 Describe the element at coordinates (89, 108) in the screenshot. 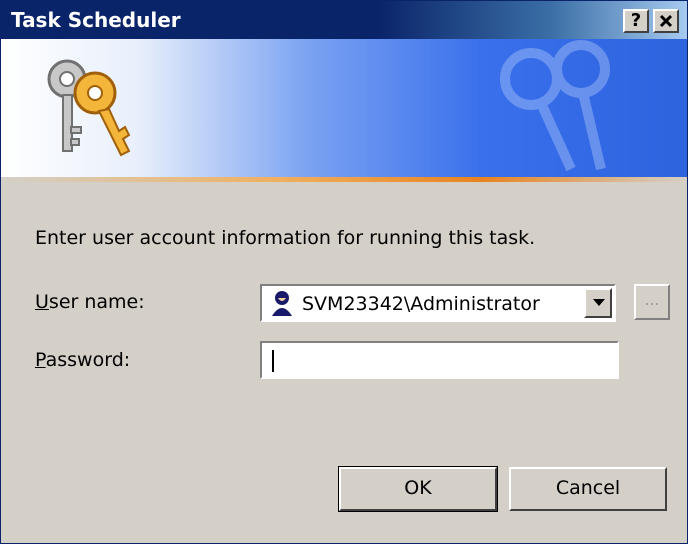

I see `keys-icon` at that location.